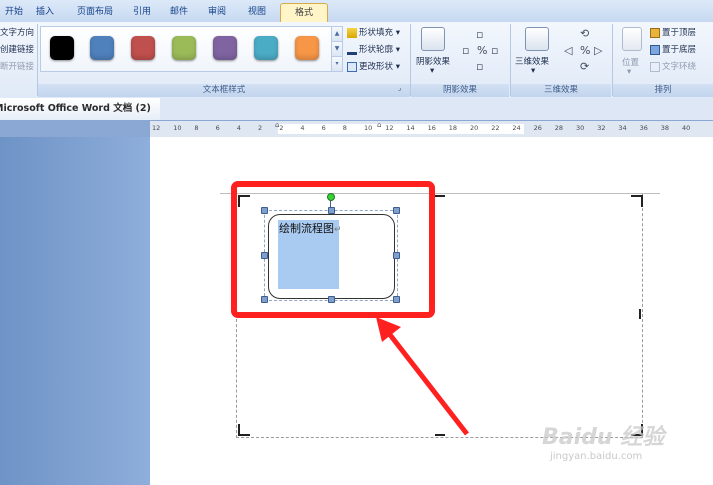  Describe the element at coordinates (379, 125) in the screenshot. I see `right-indent-marker-icon: ⌂` at that location.